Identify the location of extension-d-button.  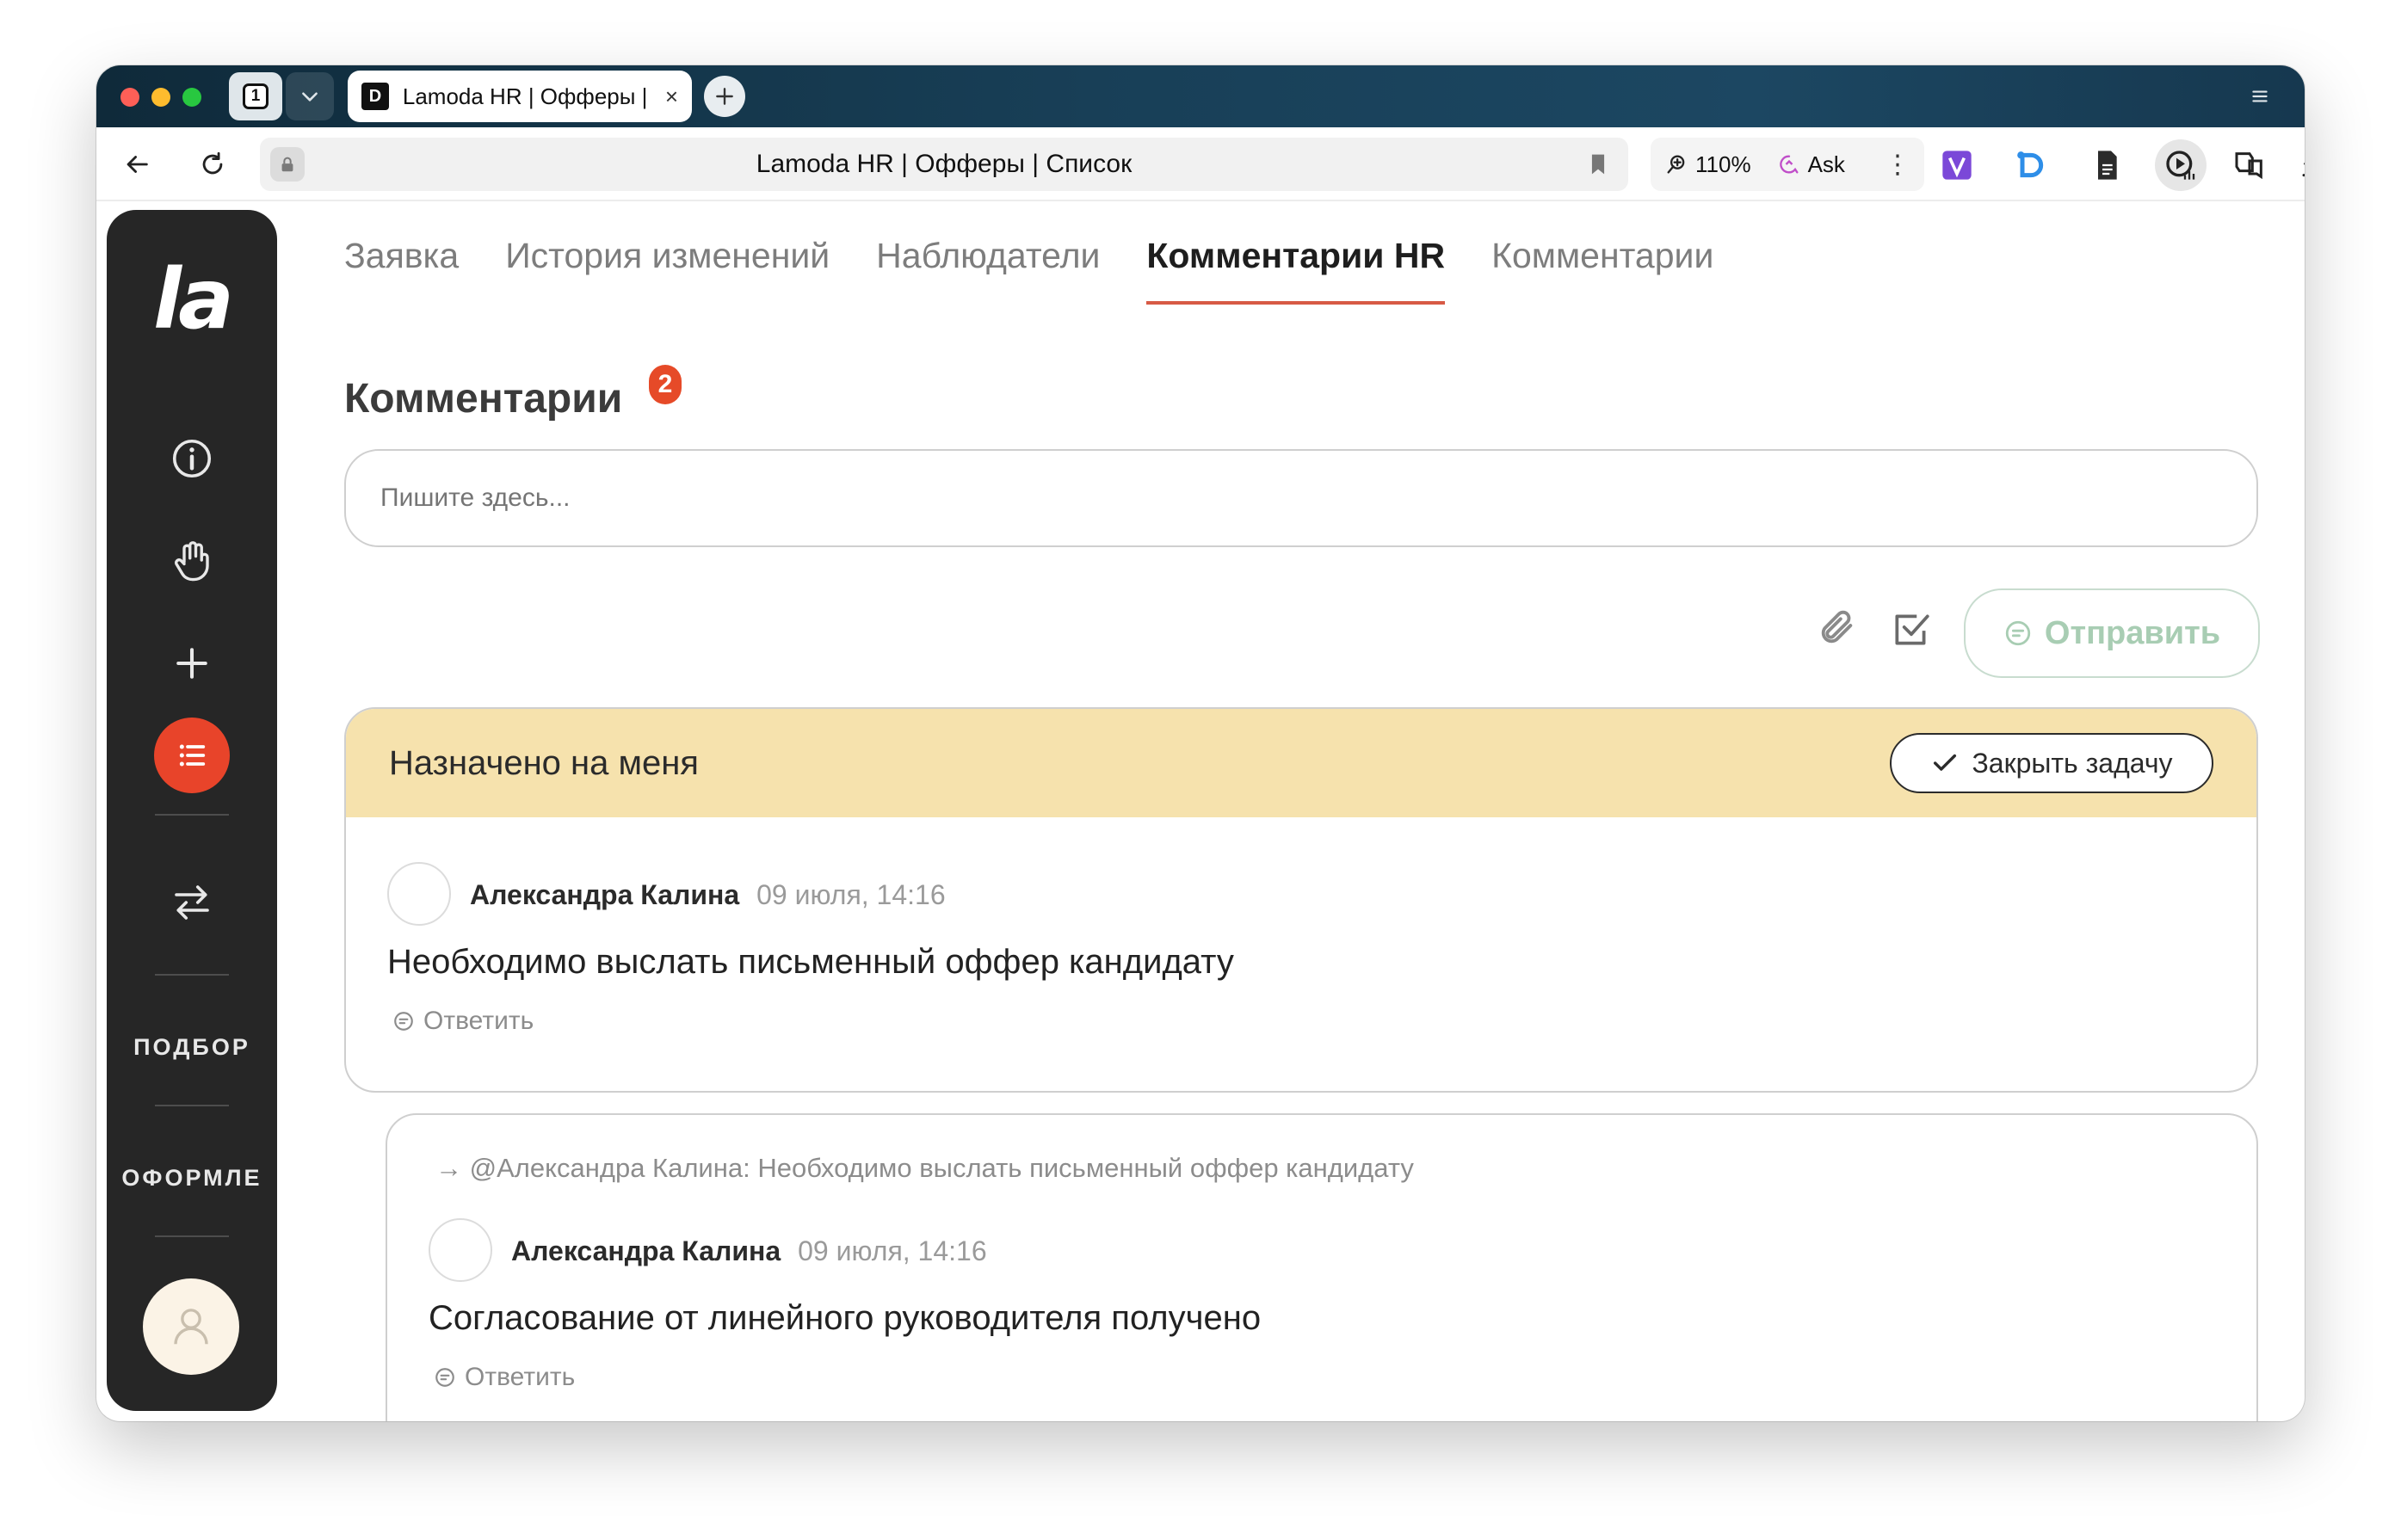
(2031, 165).